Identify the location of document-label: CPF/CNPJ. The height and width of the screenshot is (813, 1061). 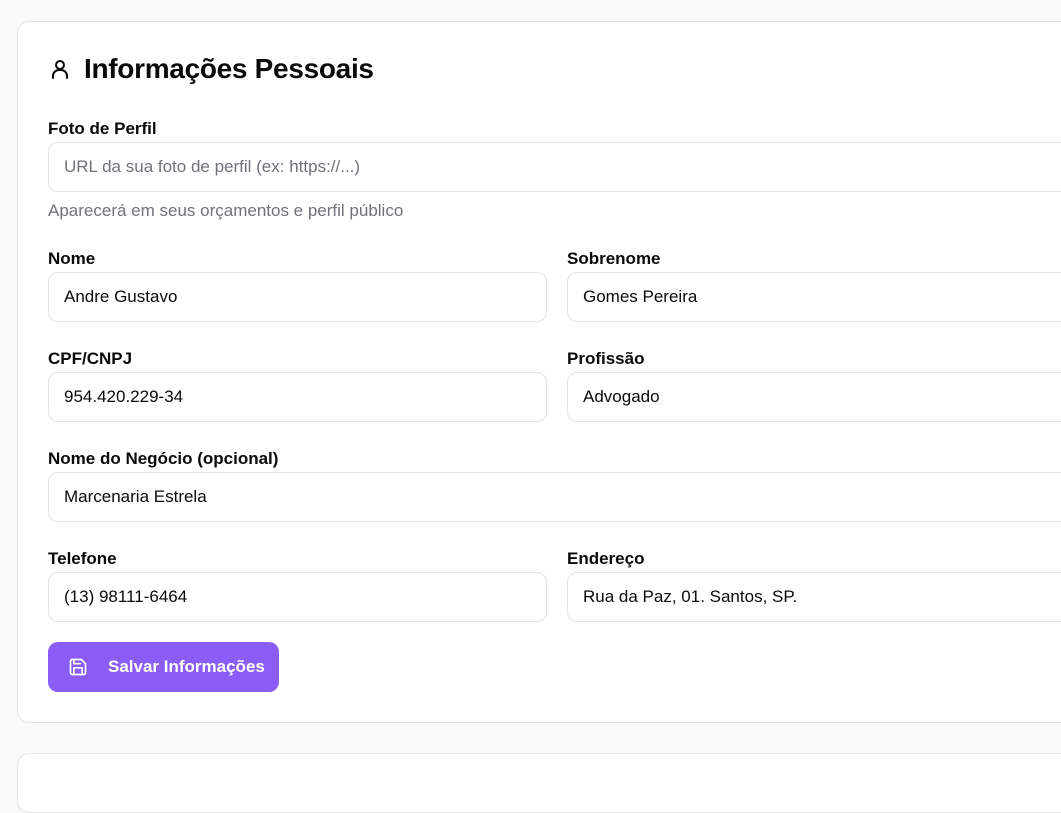
(90, 358).